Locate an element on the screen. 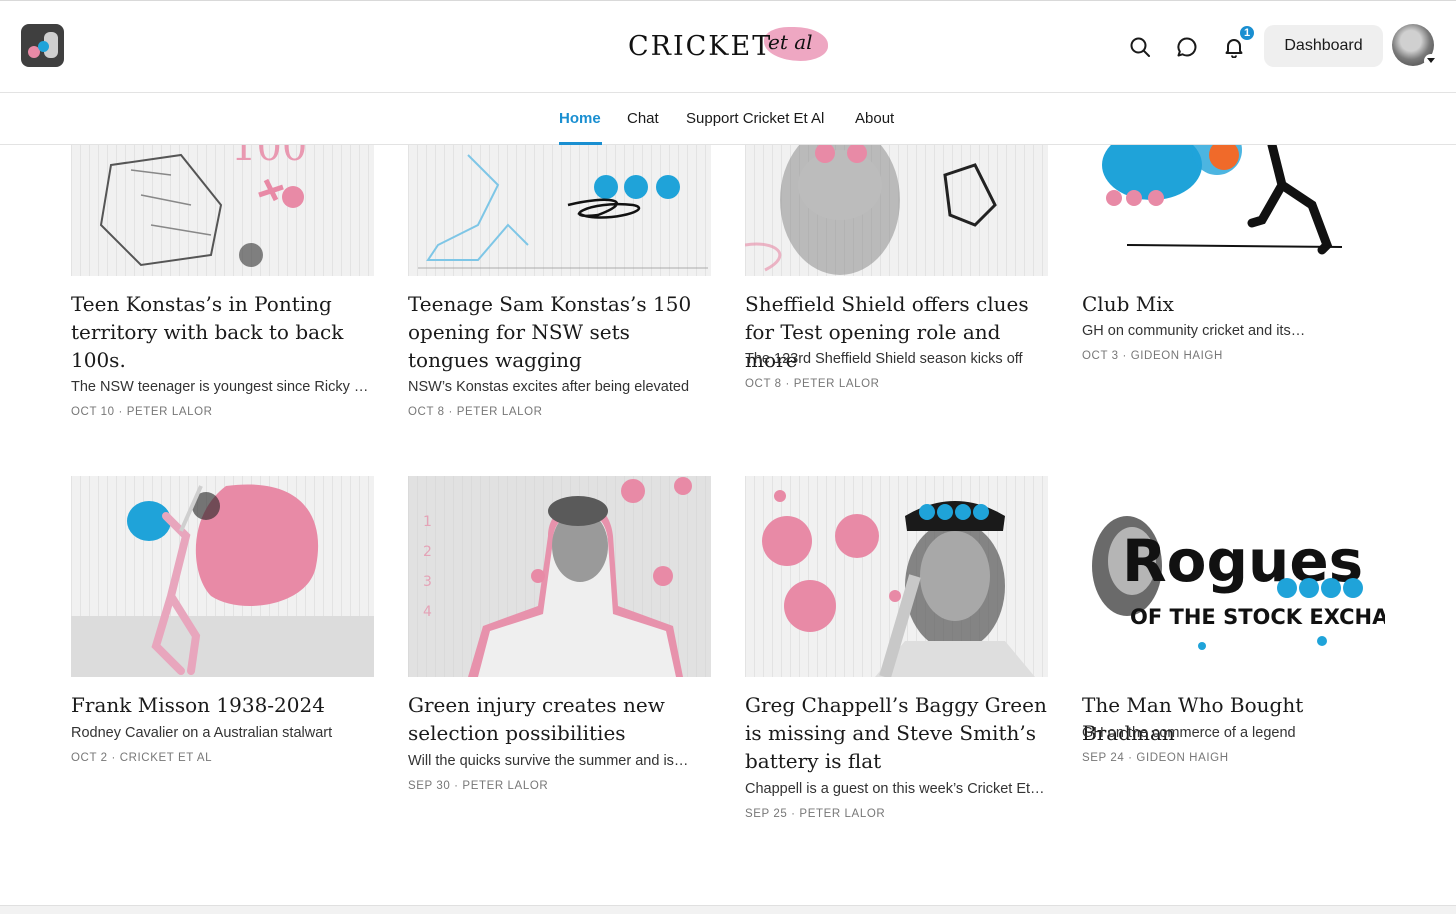  post-title: Frank Misson 1938-2024 is located at coordinates (223, 705).